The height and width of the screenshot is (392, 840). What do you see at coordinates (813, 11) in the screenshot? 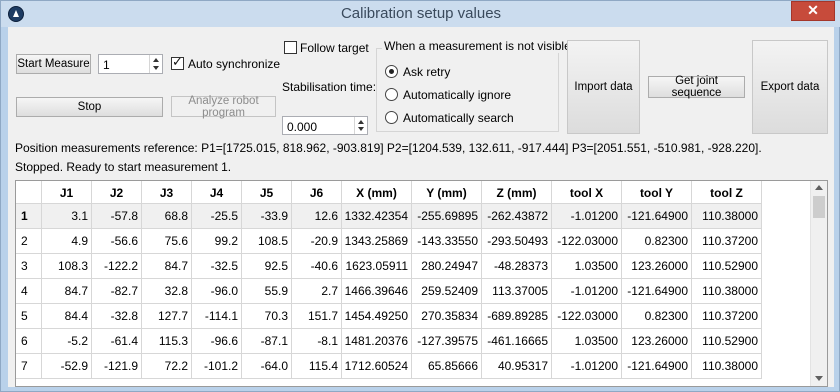
I see `close-button: ✕` at bounding box center [813, 11].